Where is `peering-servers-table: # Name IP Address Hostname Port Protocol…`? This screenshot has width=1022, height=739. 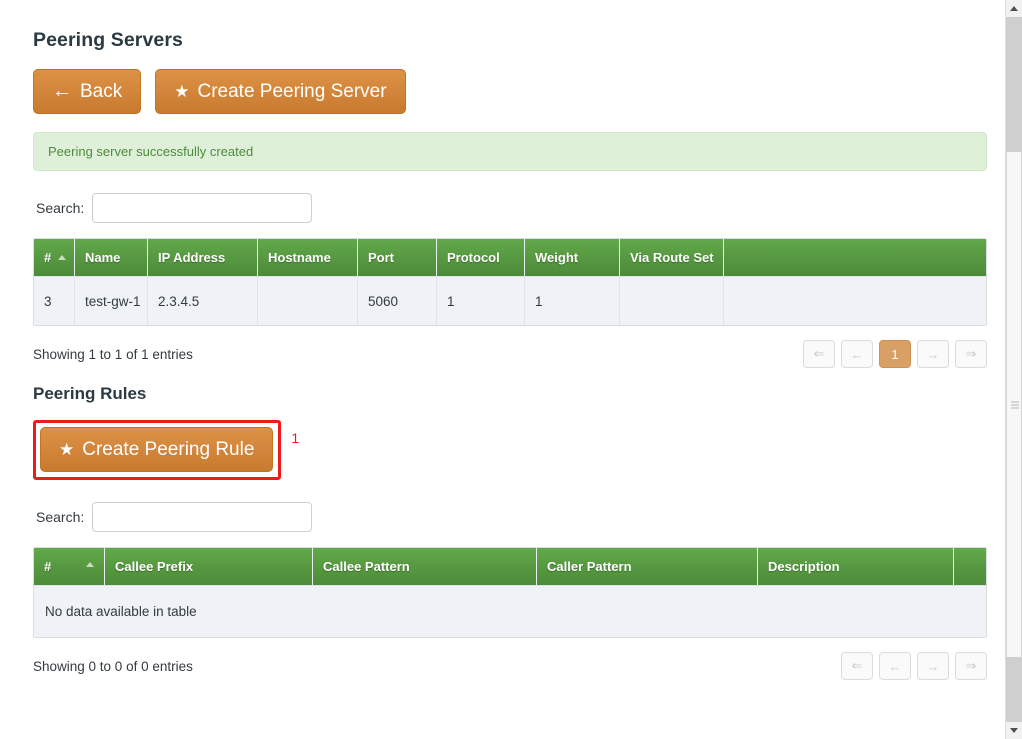
peering-servers-table: # Name IP Address Hostname Port Protocol… is located at coordinates (510, 282).